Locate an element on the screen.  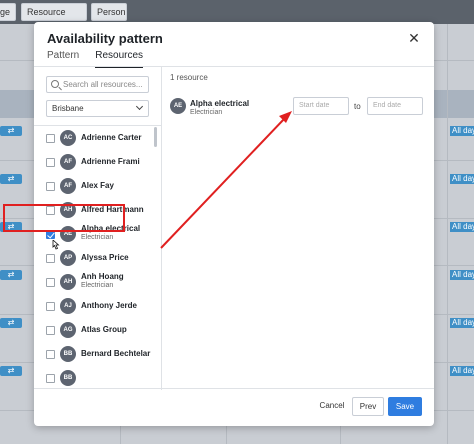
resource-name: Alyssa Price is located at coordinates (105, 257).